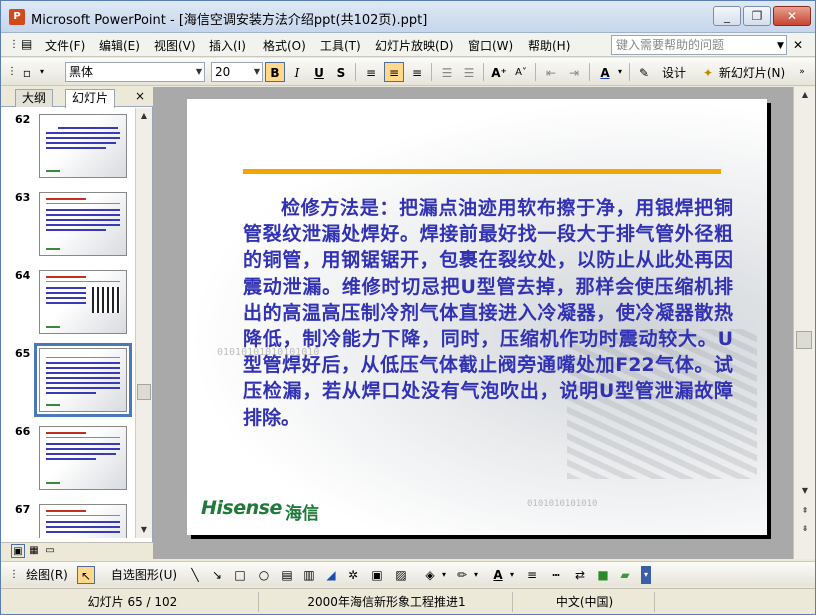 This screenshot has width=816, height=615. Describe the element at coordinates (86, 575) in the screenshot. I see `select-pointer-icon: ↖` at that location.